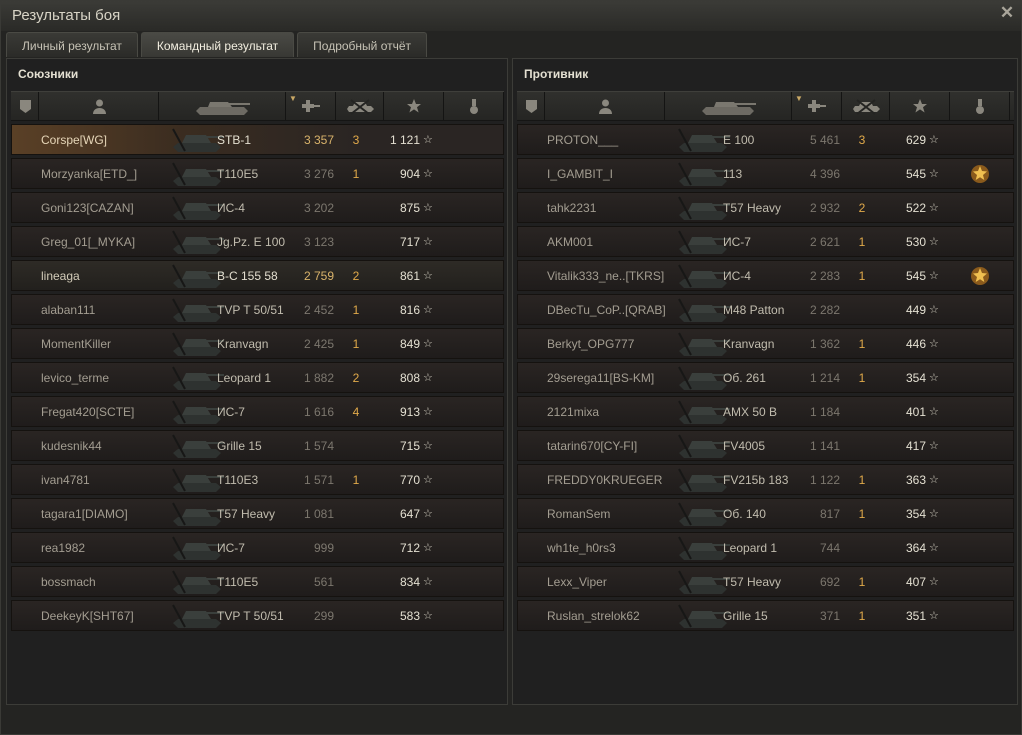 This screenshot has height=735, width=1022. I want to click on damage-icon, so click(311, 106).